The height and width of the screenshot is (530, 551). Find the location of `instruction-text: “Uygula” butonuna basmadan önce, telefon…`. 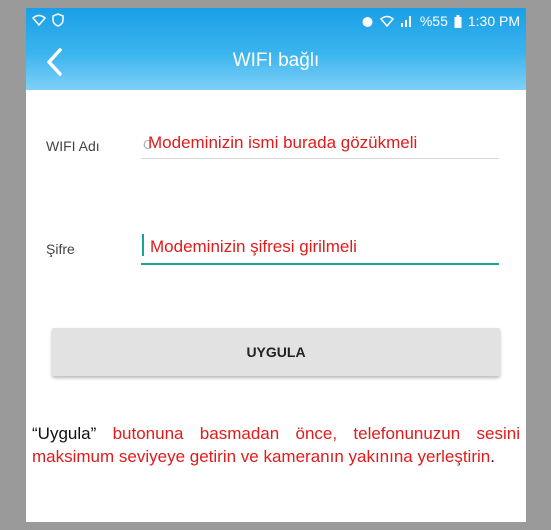

instruction-text: “Uygula” butonuna basmadan önce, telefon… is located at coordinates (276, 445).